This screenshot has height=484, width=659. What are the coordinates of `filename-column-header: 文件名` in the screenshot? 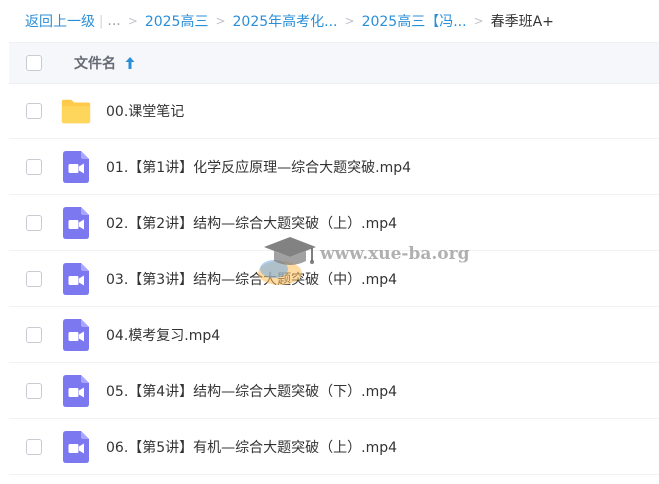 It's located at (105, 63).